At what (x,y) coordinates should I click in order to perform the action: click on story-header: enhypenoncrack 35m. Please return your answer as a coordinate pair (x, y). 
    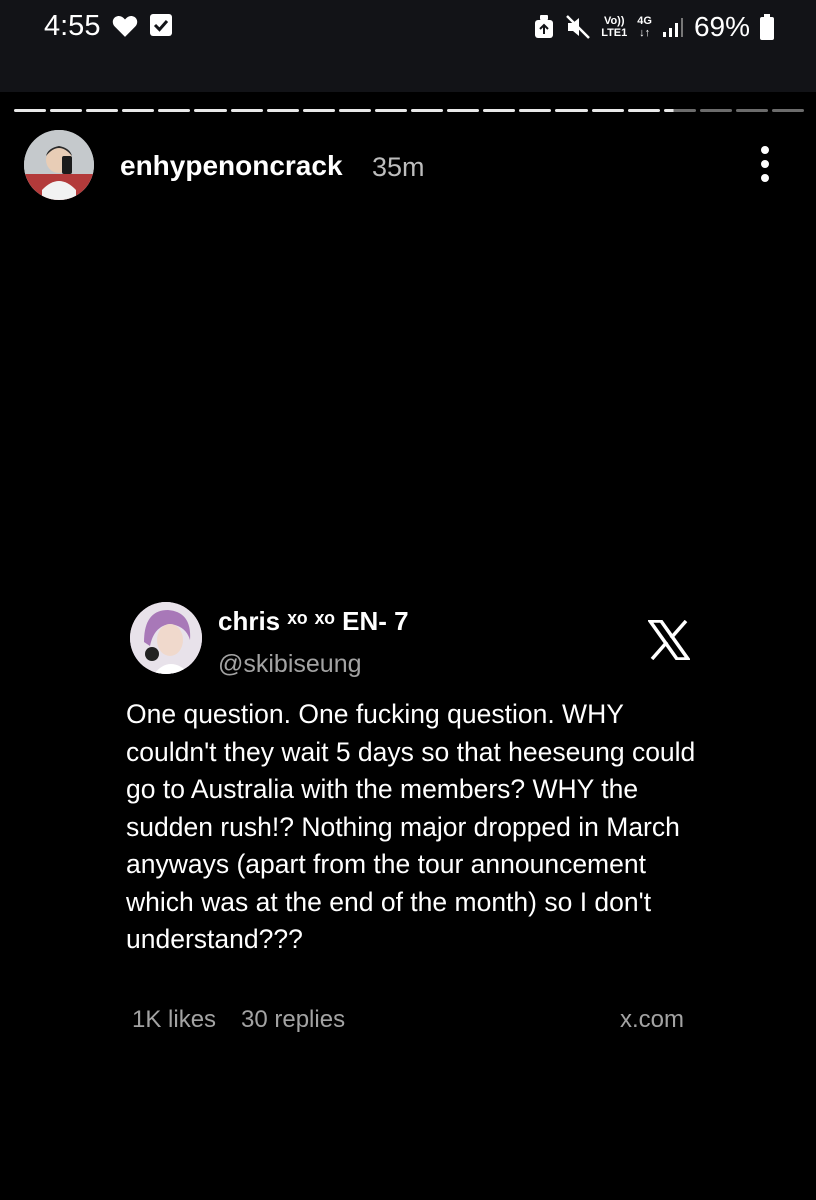
    Looking at the image, I should click on (409, 165).